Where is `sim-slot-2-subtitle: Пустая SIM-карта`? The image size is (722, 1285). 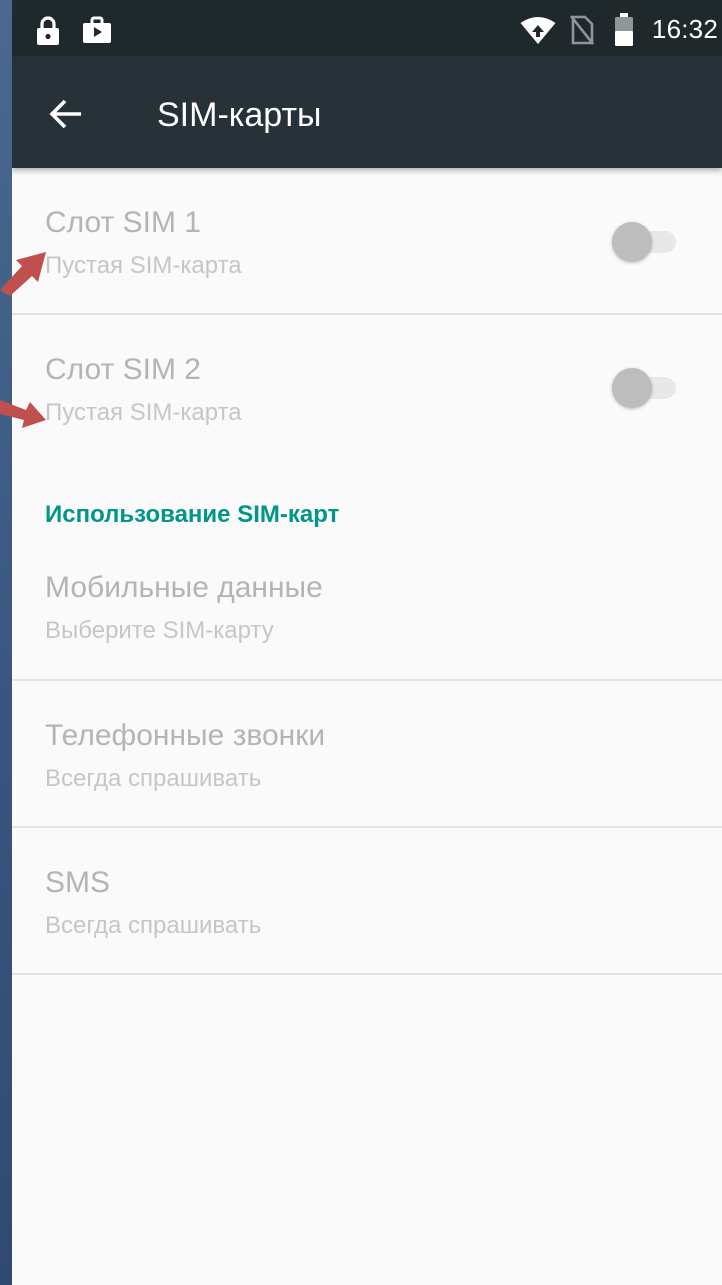 sim-slot-2-subtitle: Пустая SIM-карта is located at coordinates (143, 412).